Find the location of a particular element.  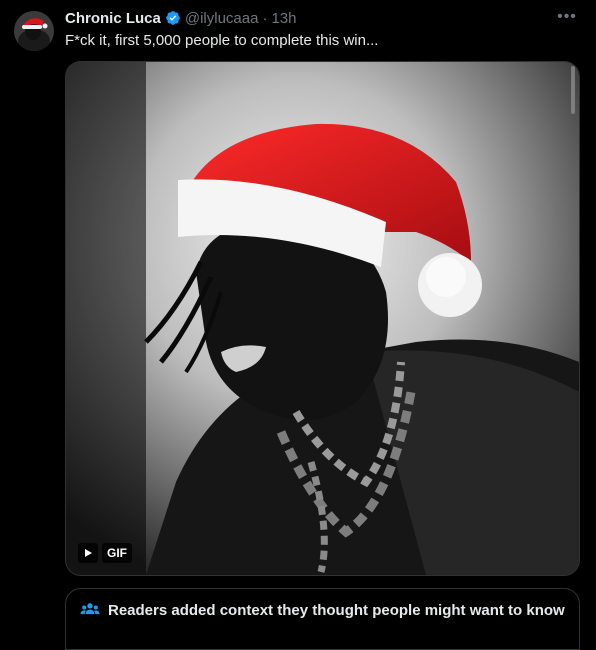

verified-badge-icon is located at coordinates (173, 18).